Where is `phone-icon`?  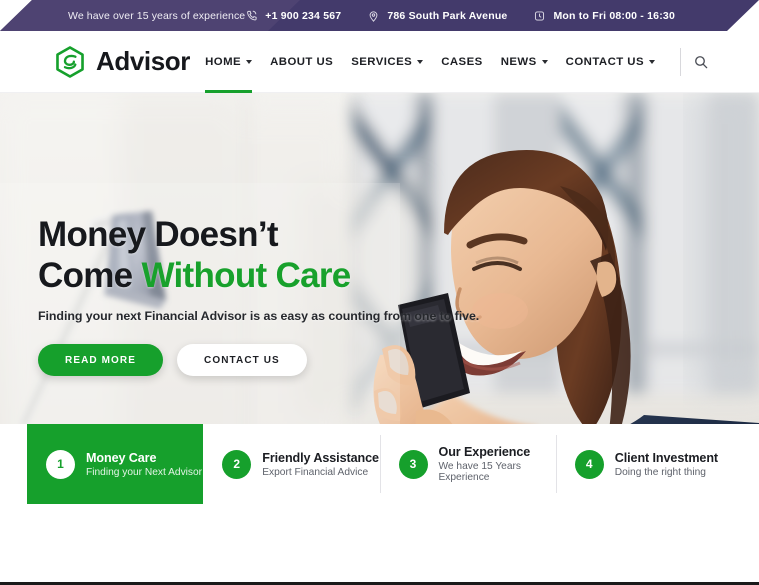 phone-icon is located at coordinates (252, 15).